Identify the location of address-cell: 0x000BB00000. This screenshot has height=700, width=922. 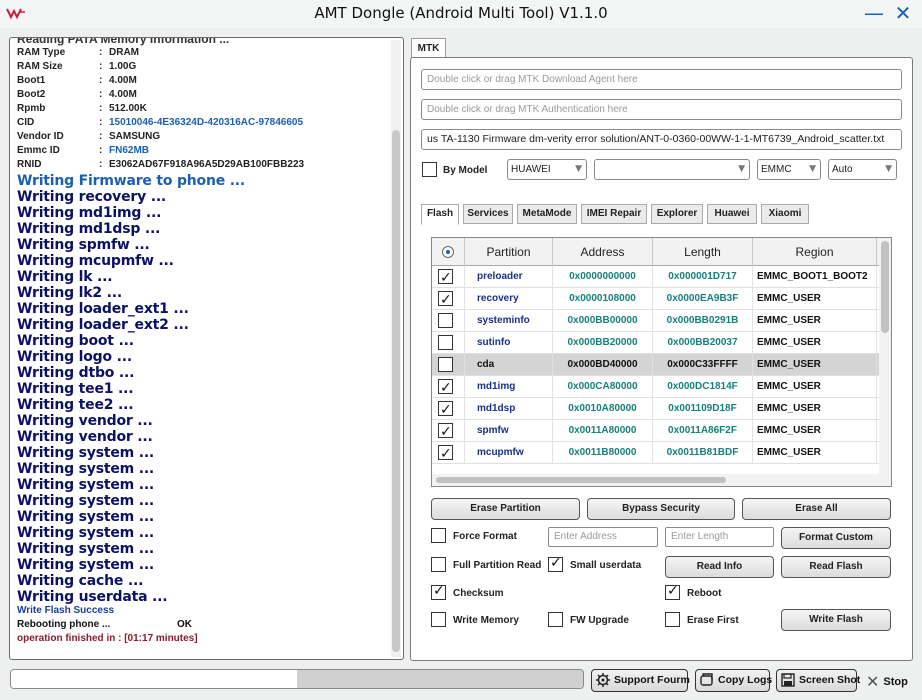
(603, 321).